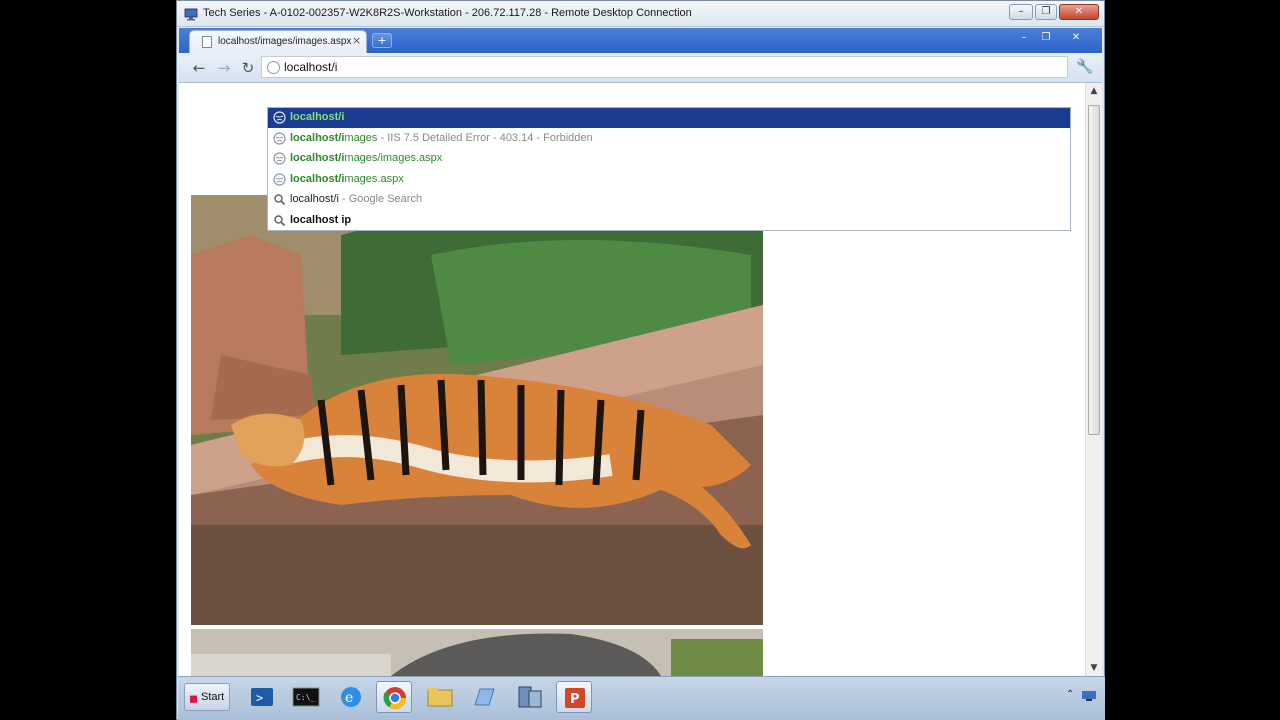  I want to click on suggestion-item: localhost/images/images.aspx, so click(669, 159).